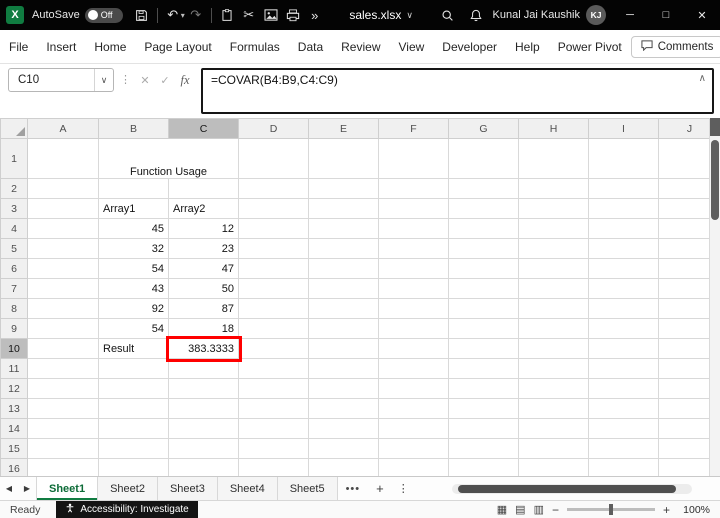  What do you see at coordinates (553, 448) in the screenshot?
I see `cell-H15` at bounding box center [553, 448].